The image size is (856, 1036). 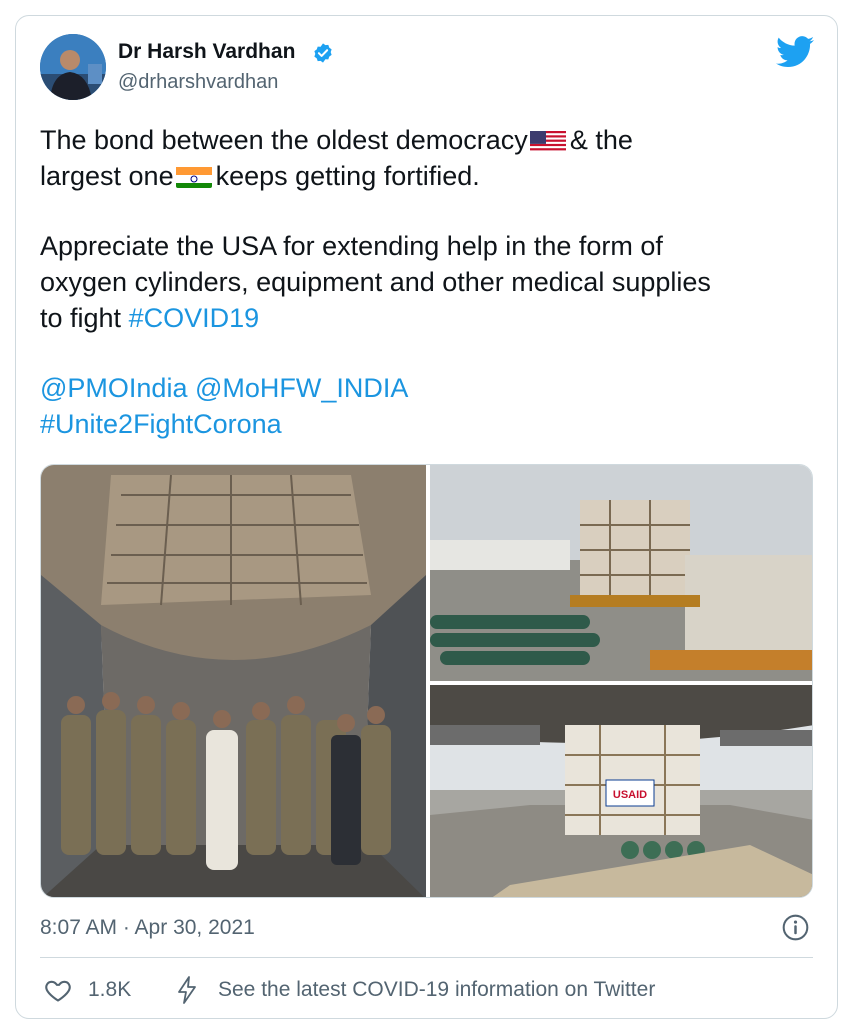 I want to click on mention-mohfw-link: @MoHFW_INDIA, so click(x=301, y=388).